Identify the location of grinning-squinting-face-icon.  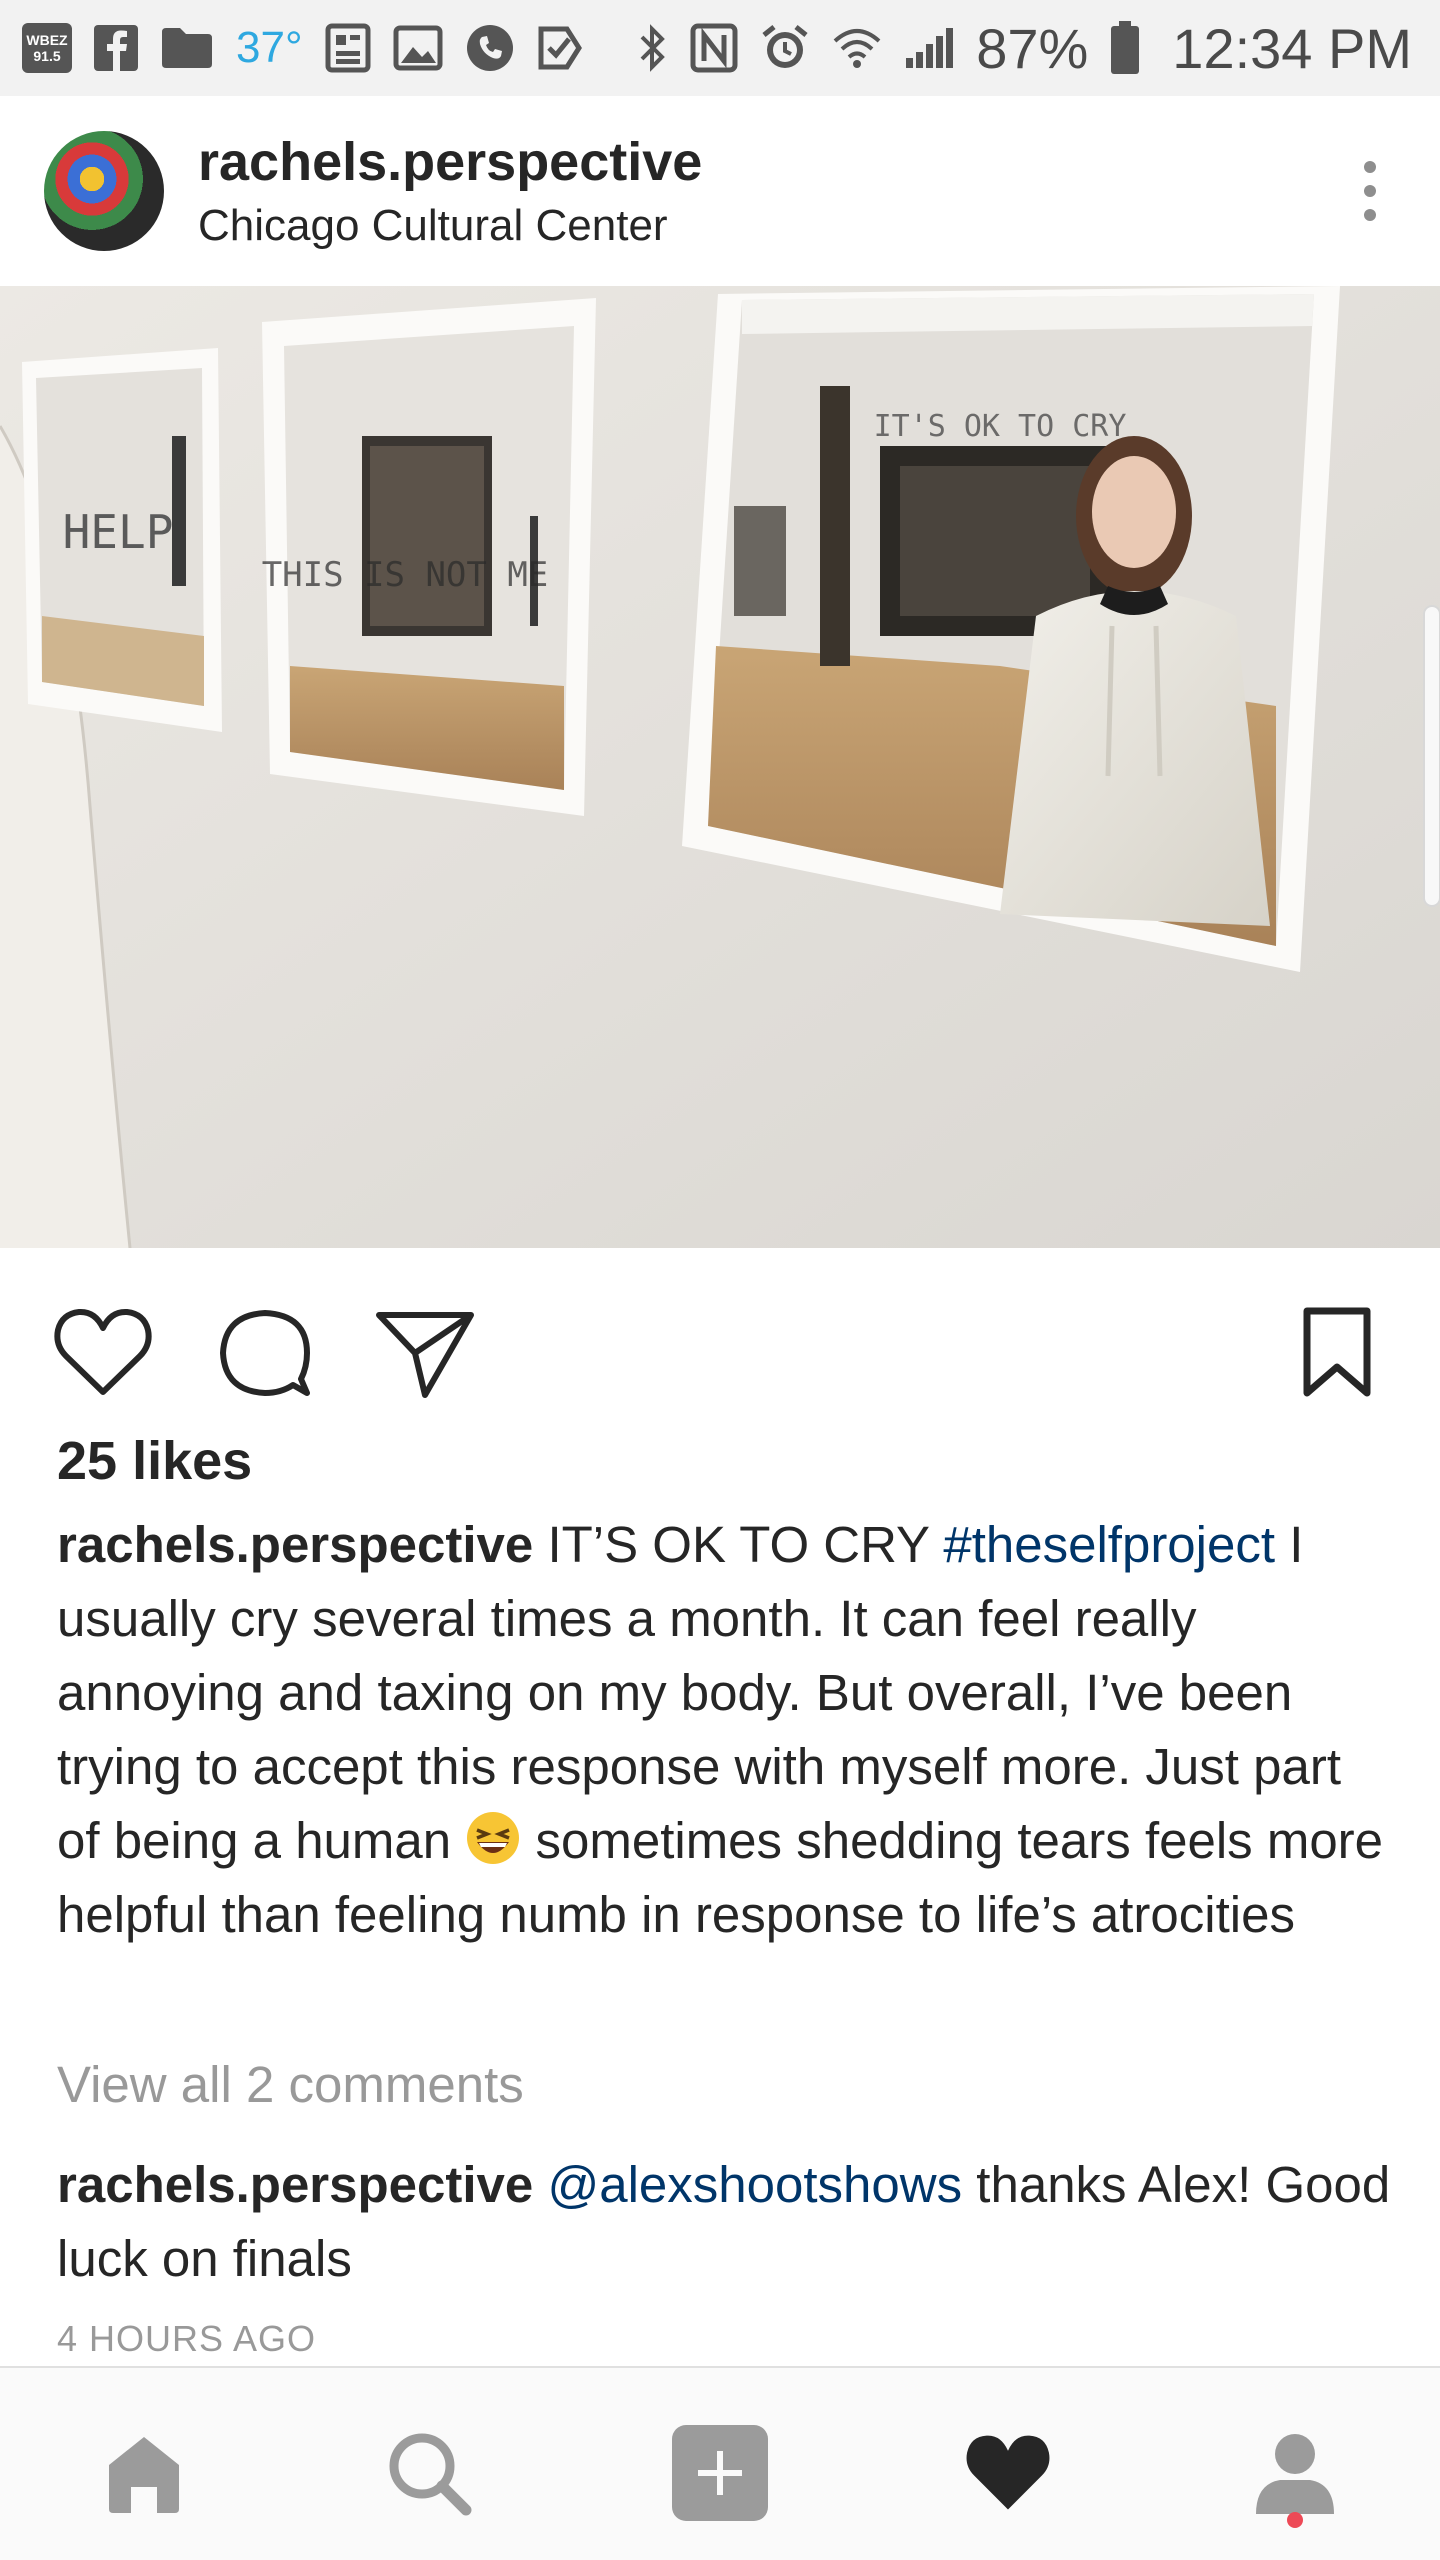
(493, 1838).